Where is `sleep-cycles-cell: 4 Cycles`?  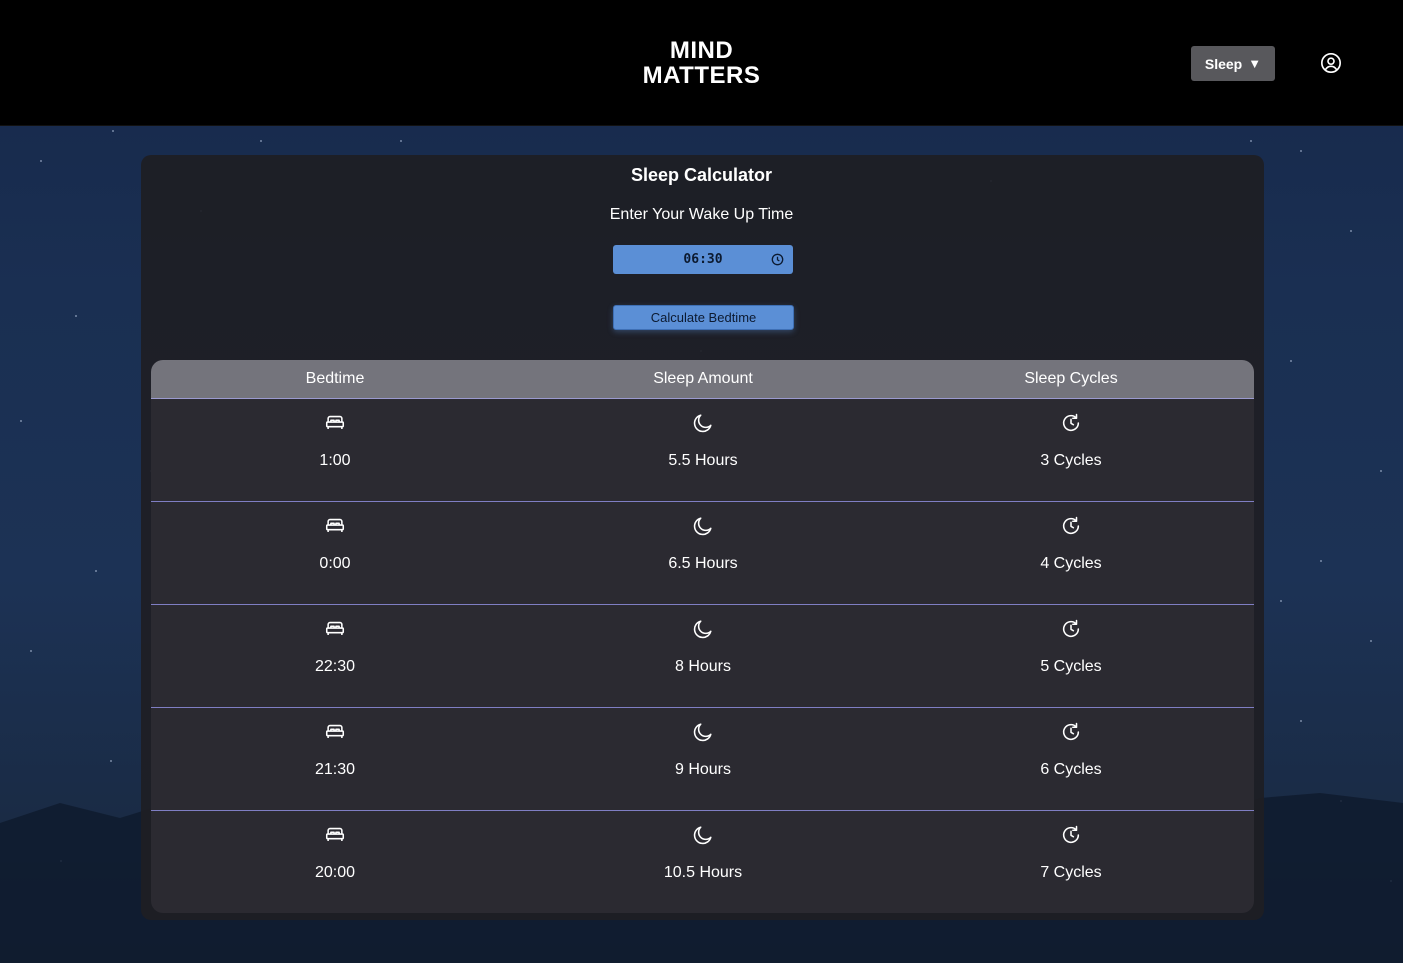 sleep-cycles-cell: 4 Cycles is located at coordinates (1070, 553).